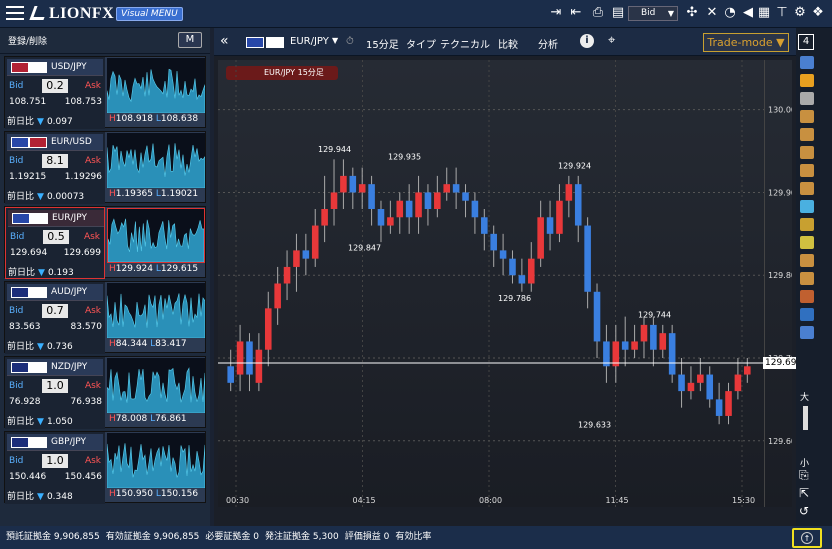  Describe the element at coordinates (56, 237) in the screenshot. I see `spread-value: 0.5` at that location.